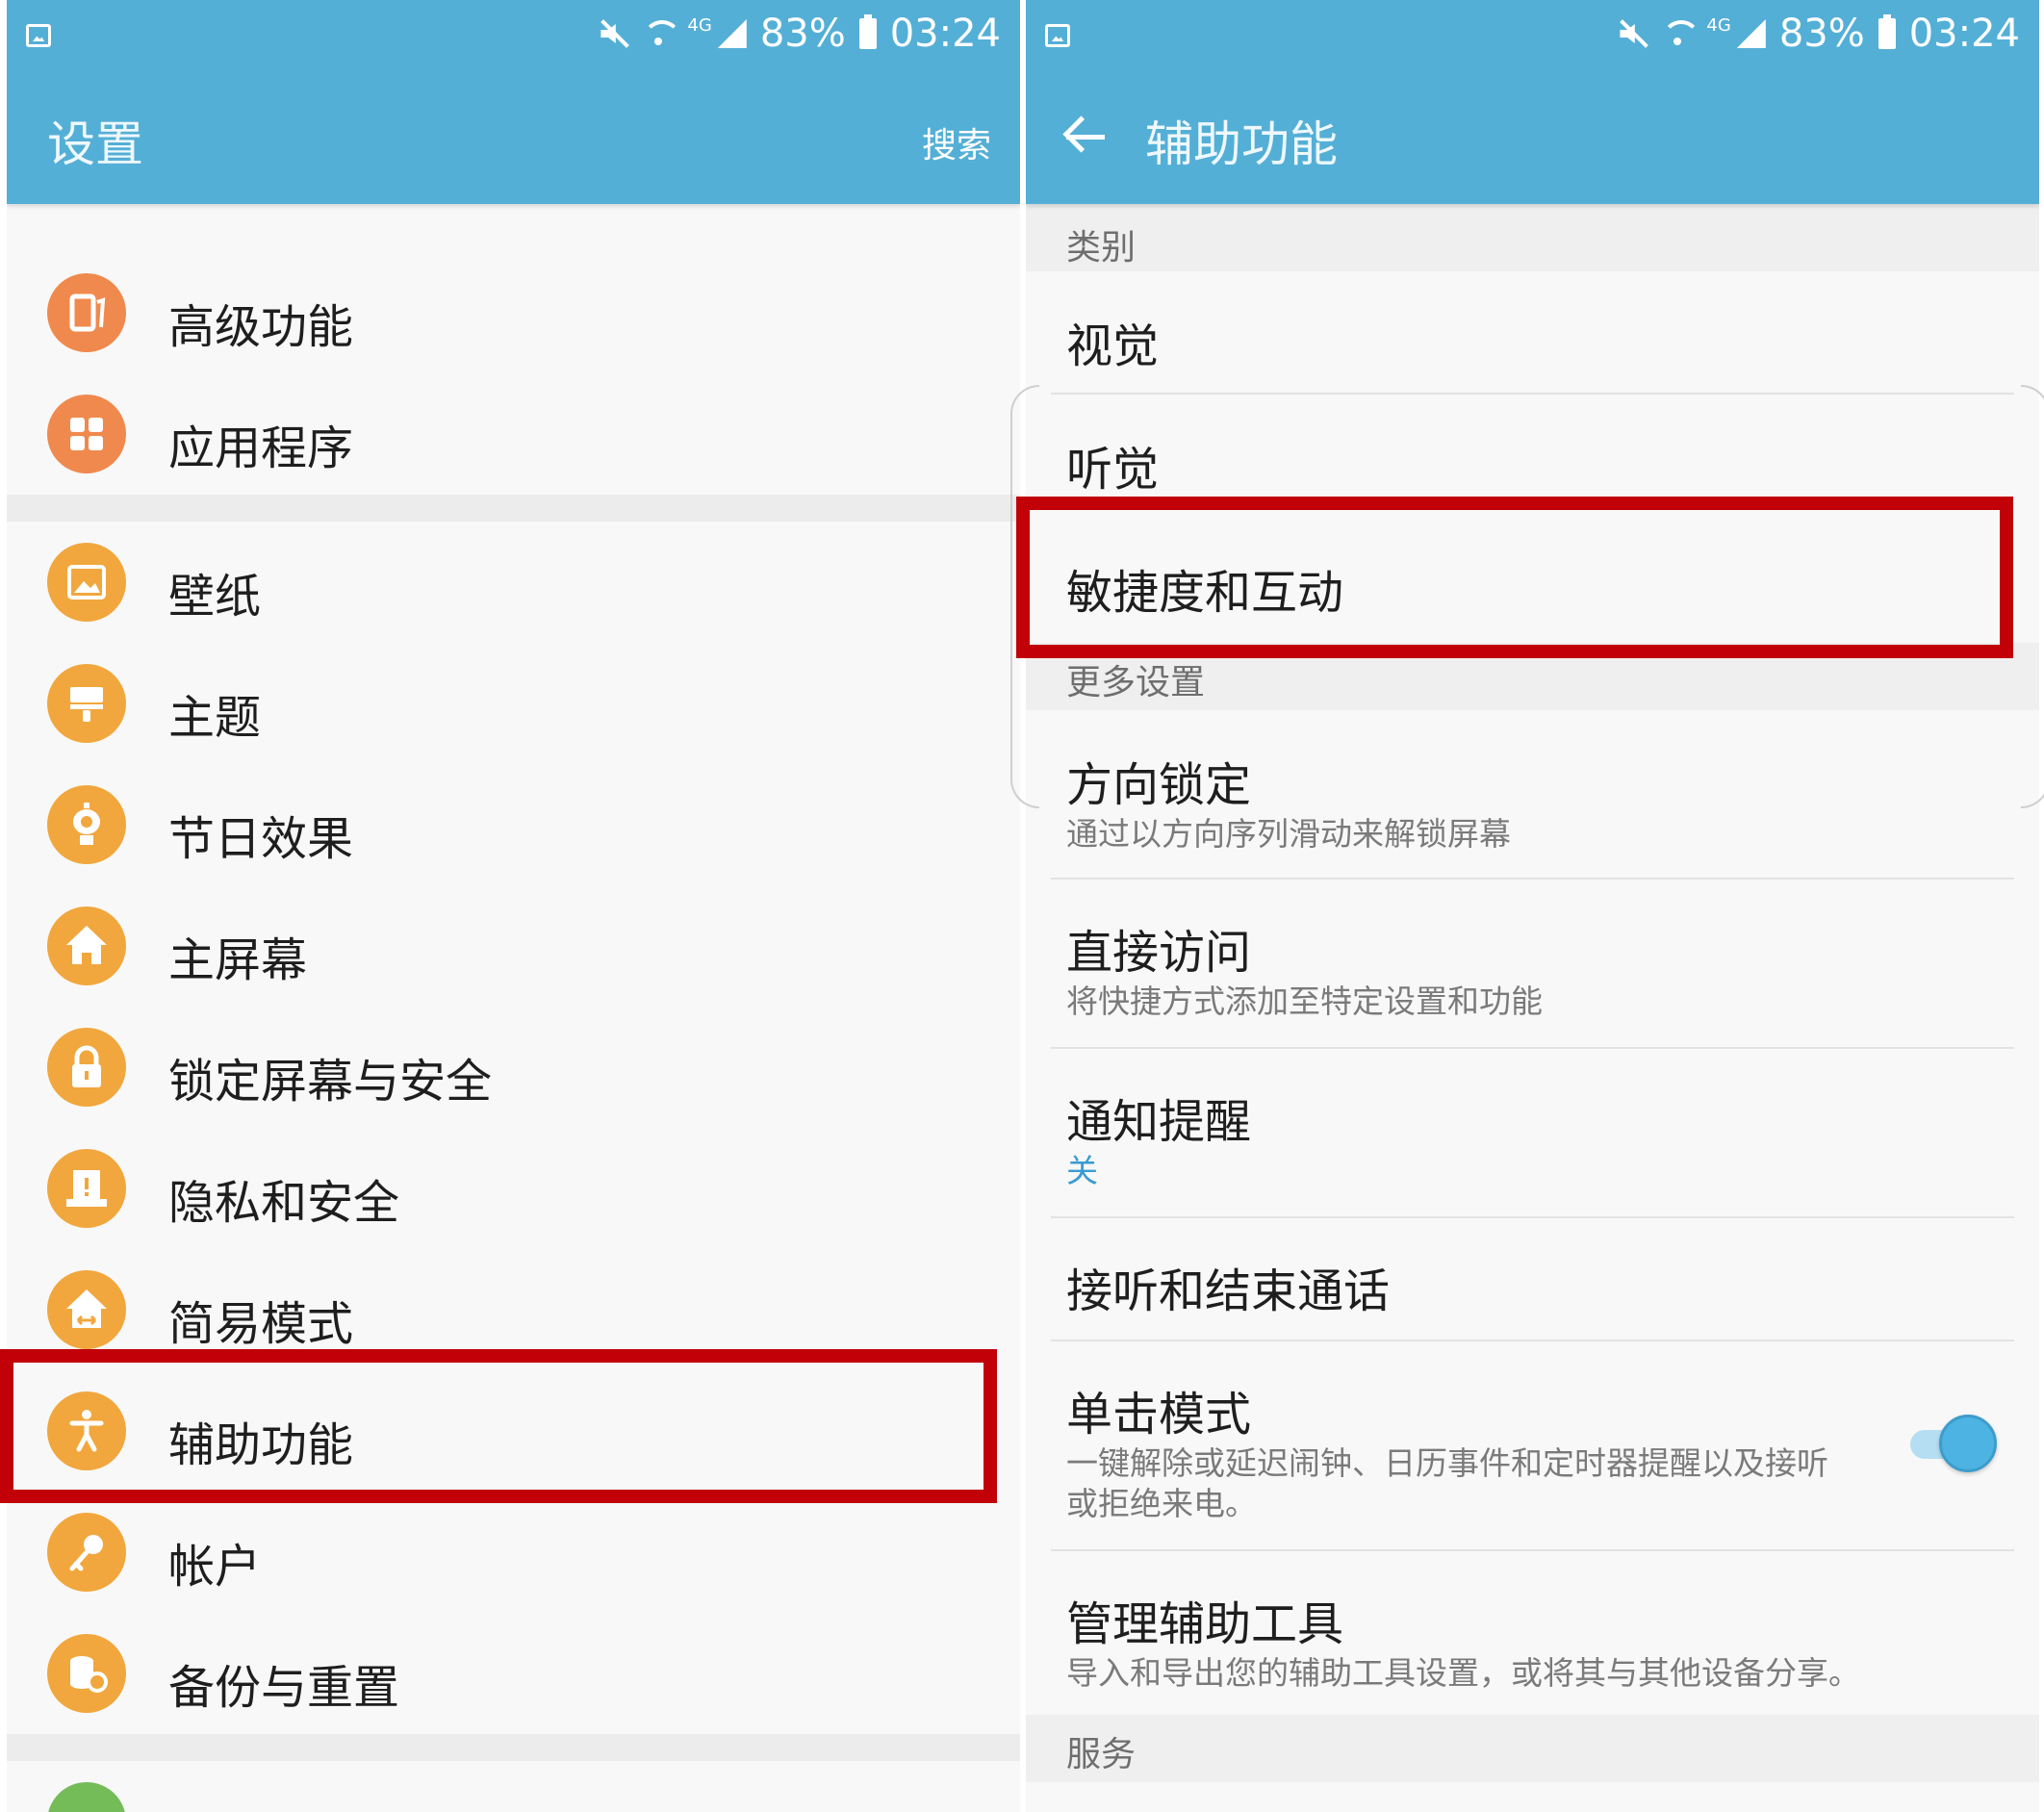  What do you see at coordinates (1533, 576) in the screenshot?
I see `category-item-dexterity: 敏捷度和互动` at bounding box center [1533, 576].